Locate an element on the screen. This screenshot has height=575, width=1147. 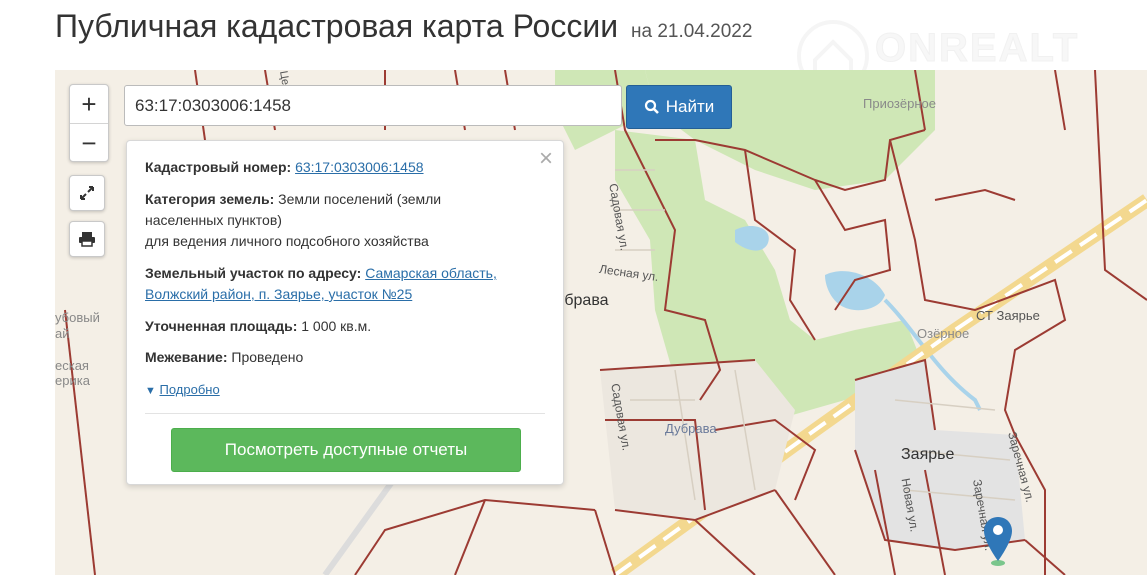
search-icon is located at coordinates (651, 106).